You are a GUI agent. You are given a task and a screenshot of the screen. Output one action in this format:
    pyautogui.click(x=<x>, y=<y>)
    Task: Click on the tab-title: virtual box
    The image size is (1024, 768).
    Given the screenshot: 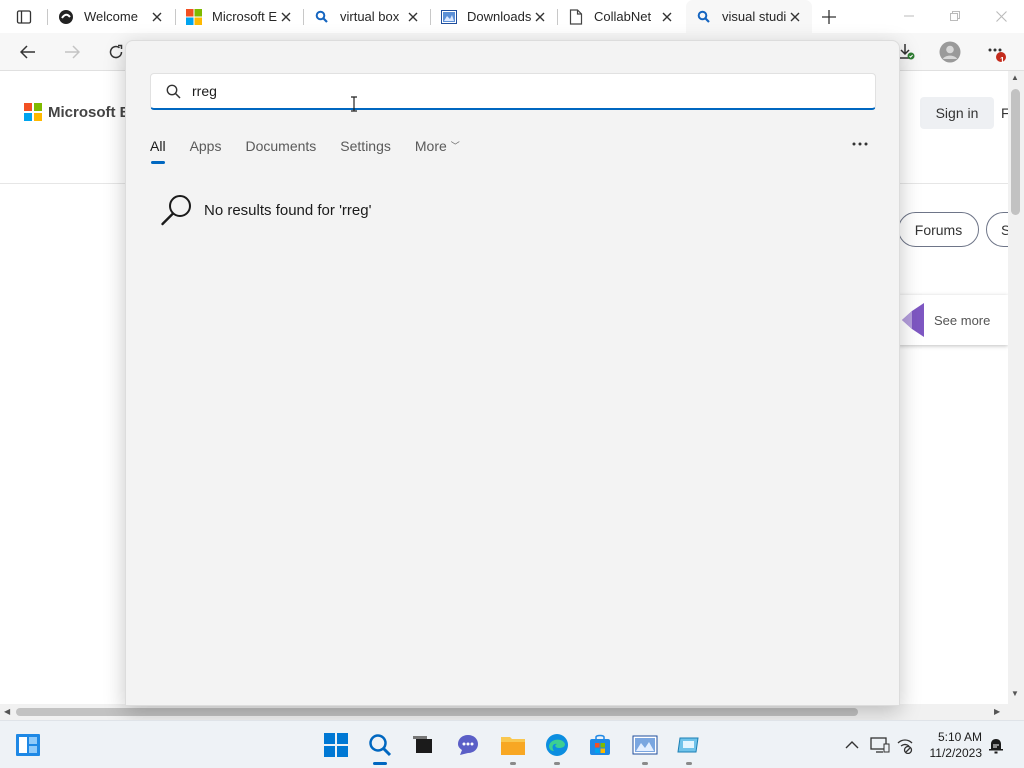 What is the action you would take?
    pyautogui.click(x=370, y=16)
    